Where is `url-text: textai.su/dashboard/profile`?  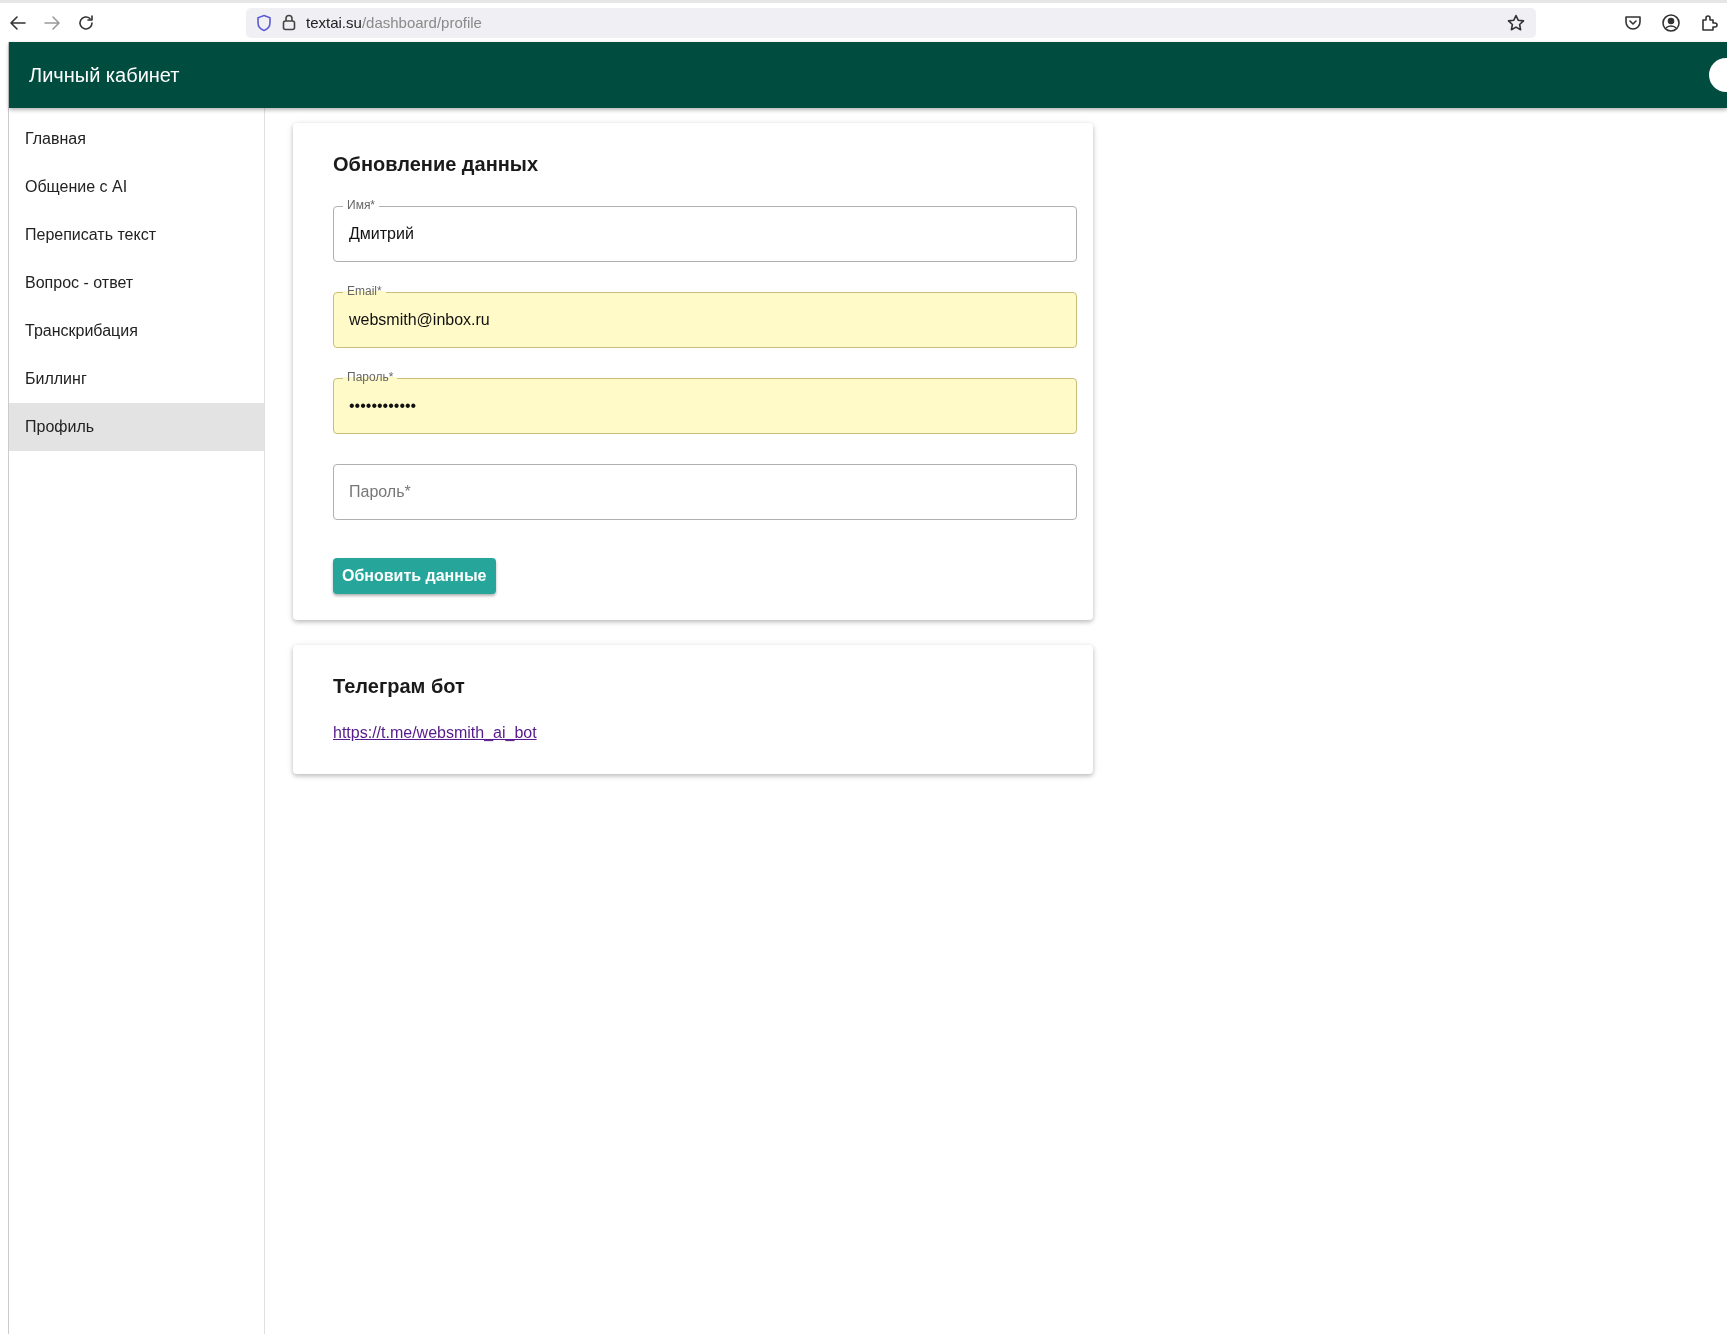 url-text: textai.su/dashboard/profile is located at coordinates (394, 22).